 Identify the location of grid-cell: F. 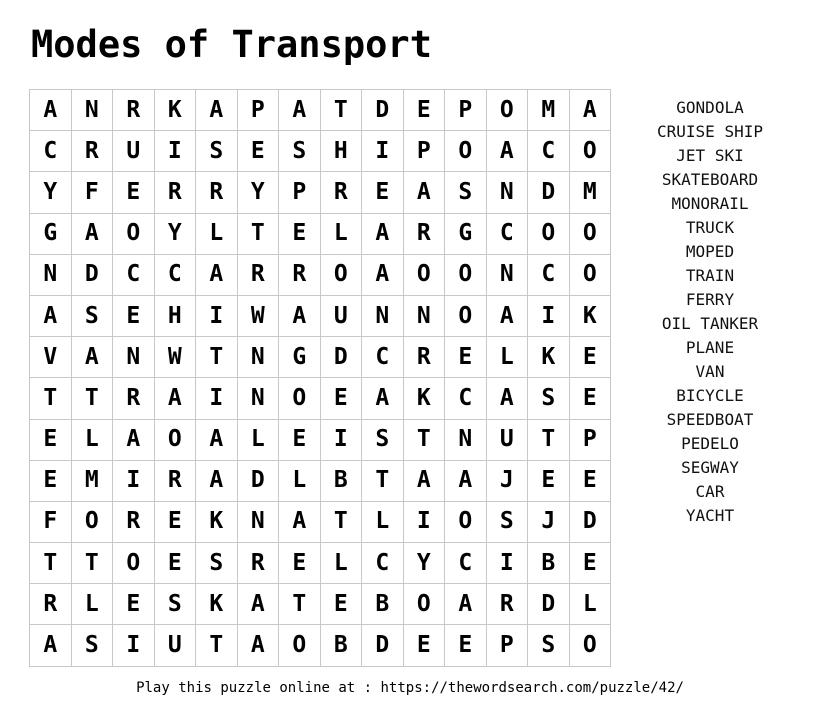
(50, 522).